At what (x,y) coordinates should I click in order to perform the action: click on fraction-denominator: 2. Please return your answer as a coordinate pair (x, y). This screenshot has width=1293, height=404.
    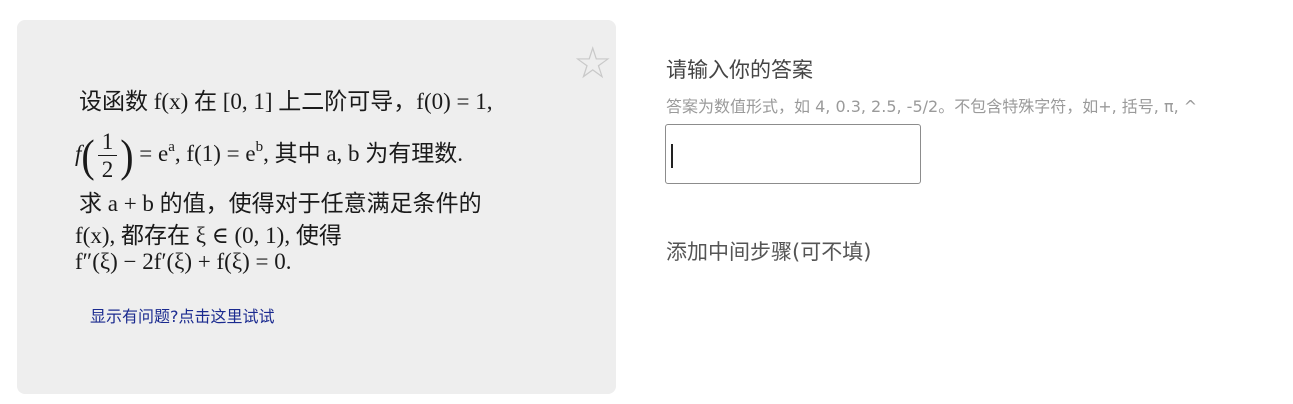
    Looking at the image, I should click on (107, 169).